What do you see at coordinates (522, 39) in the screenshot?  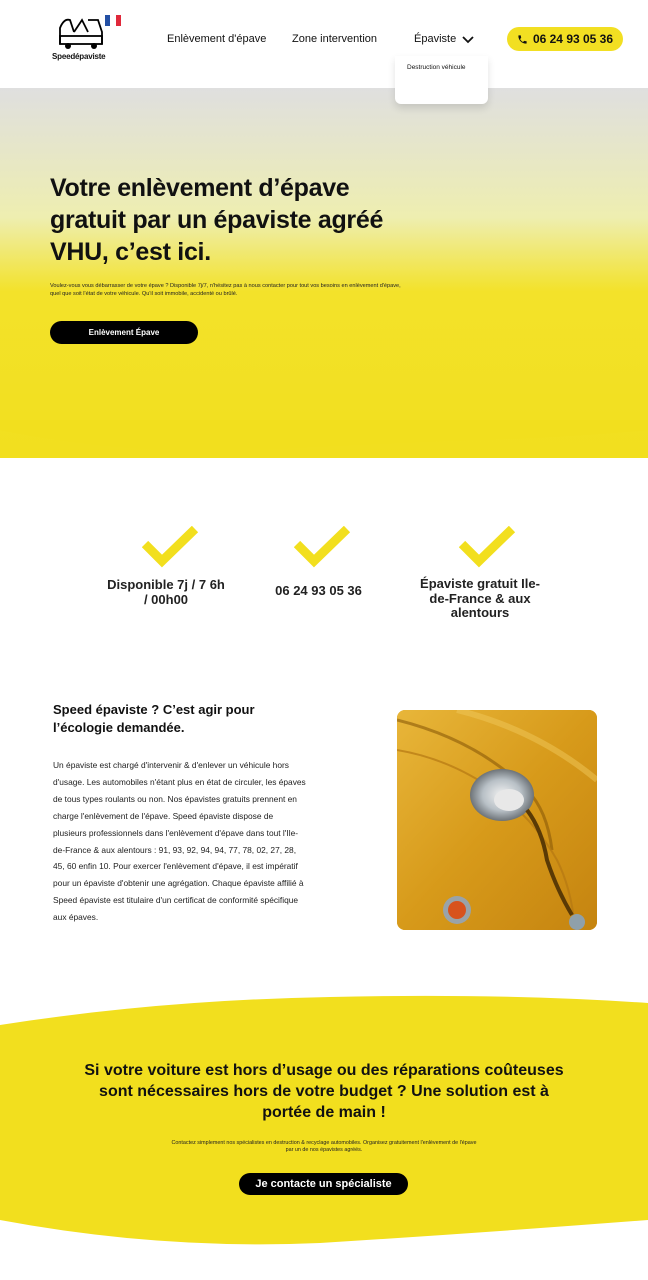 I see `phone-icon` at bounding box center [522, 39].